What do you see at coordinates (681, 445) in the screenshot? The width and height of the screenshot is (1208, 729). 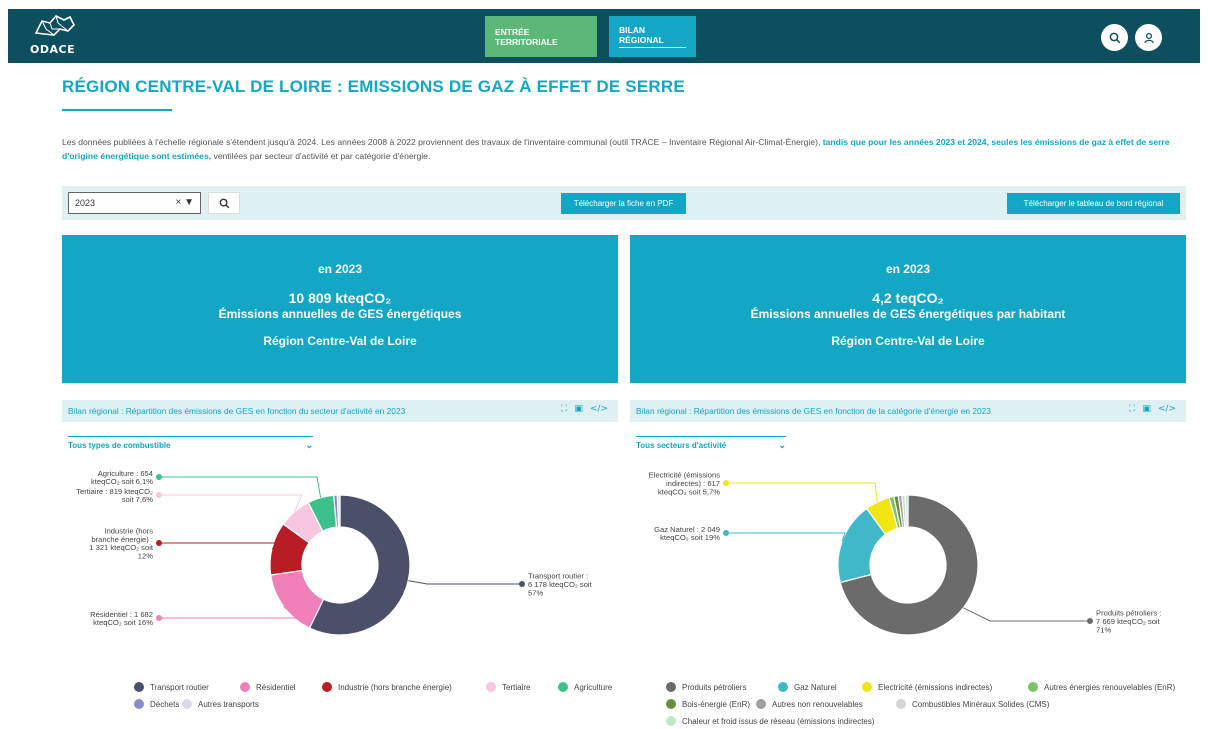 I see `filter-value: Tous secteurs d'activité` at bounding box center [681, 445].